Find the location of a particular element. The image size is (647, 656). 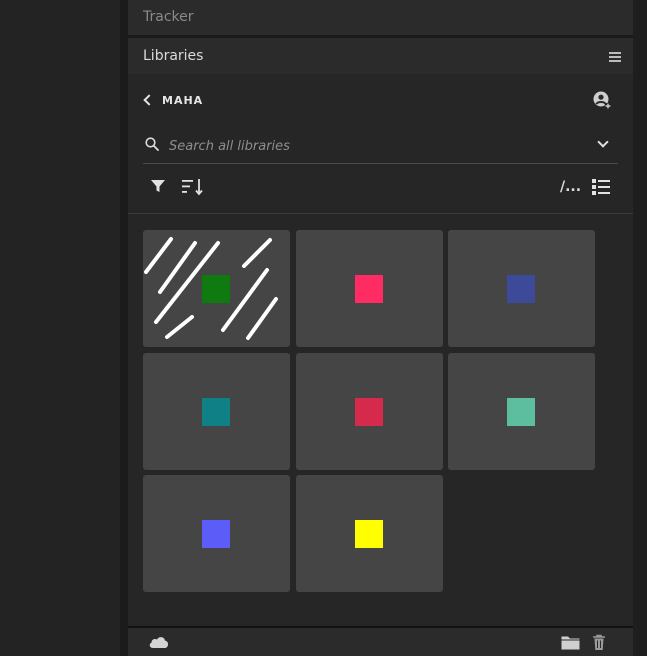

search-input is located at coordinates (369, 146).